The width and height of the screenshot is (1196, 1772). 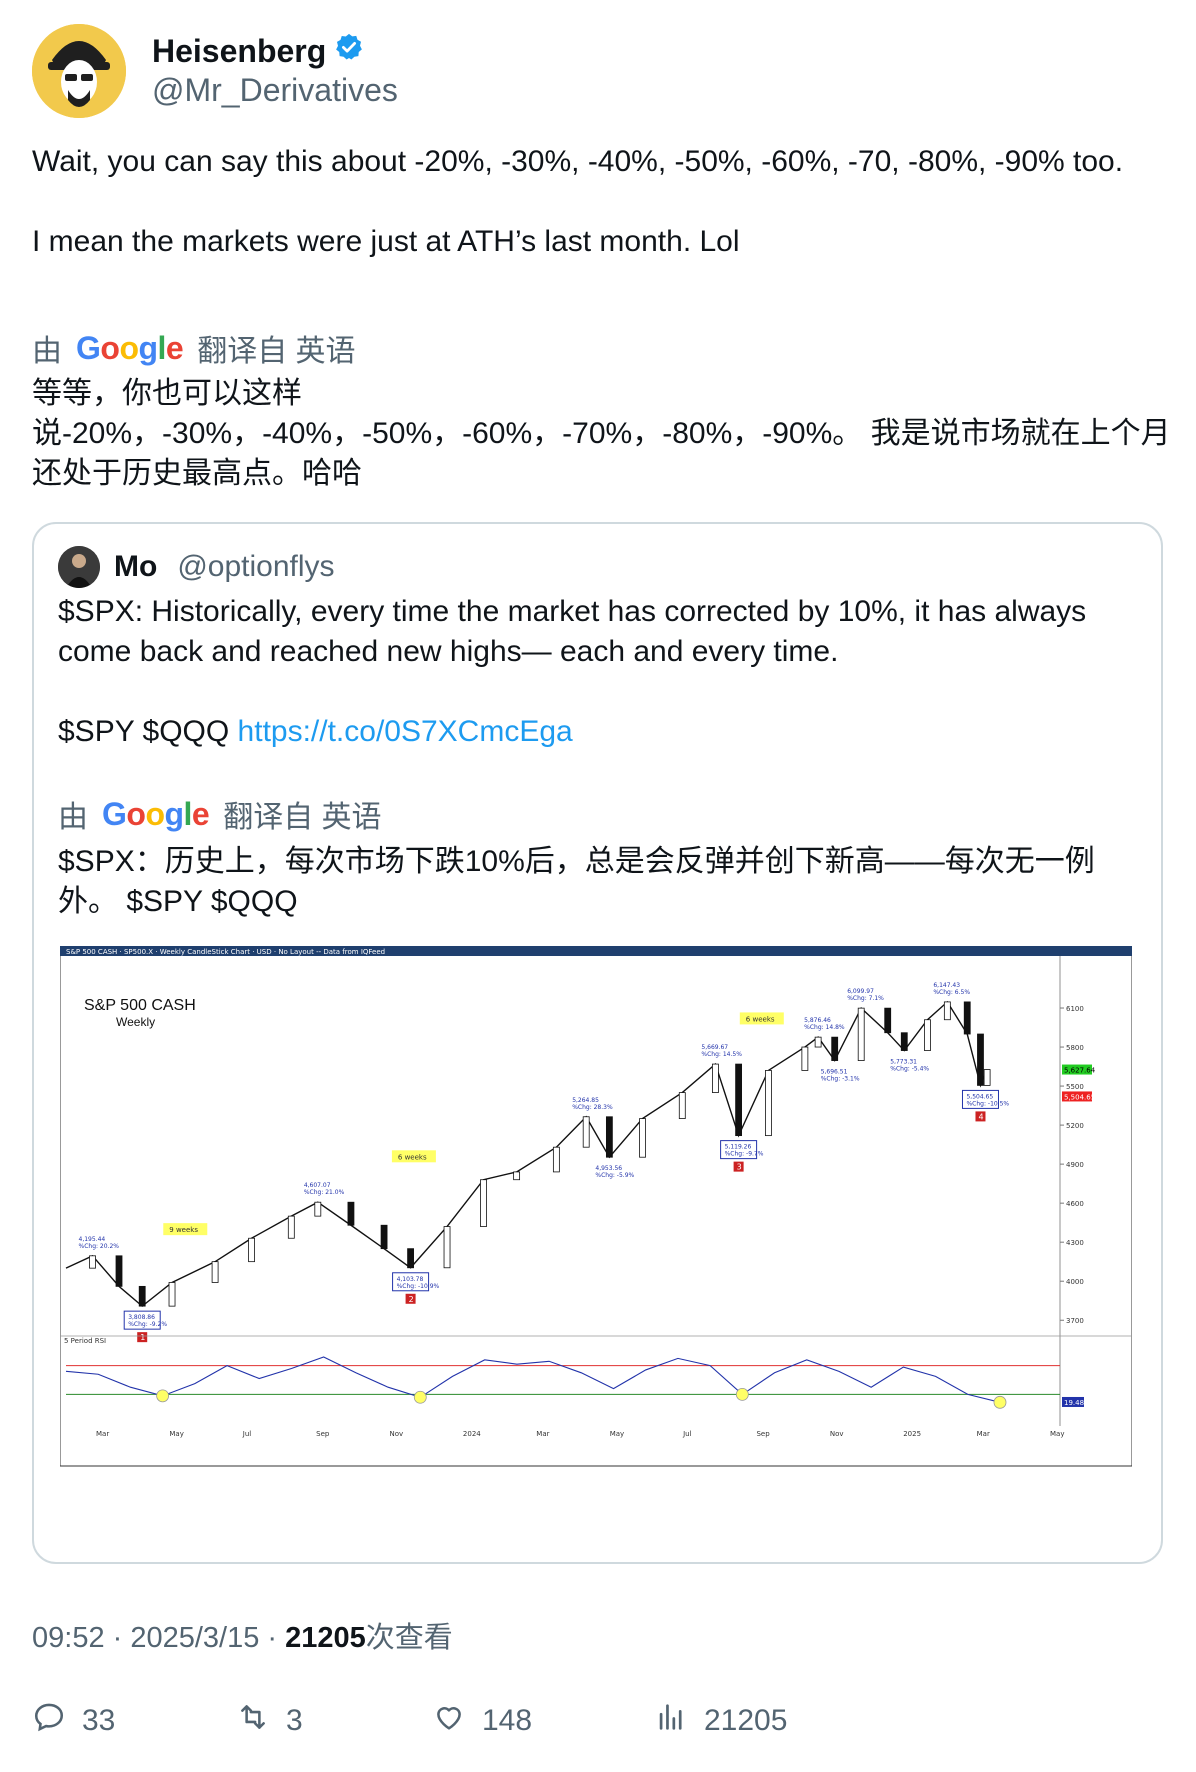 I want to click on annotation-change: %Chg: -5.4%, so click(x=909, y=1069).